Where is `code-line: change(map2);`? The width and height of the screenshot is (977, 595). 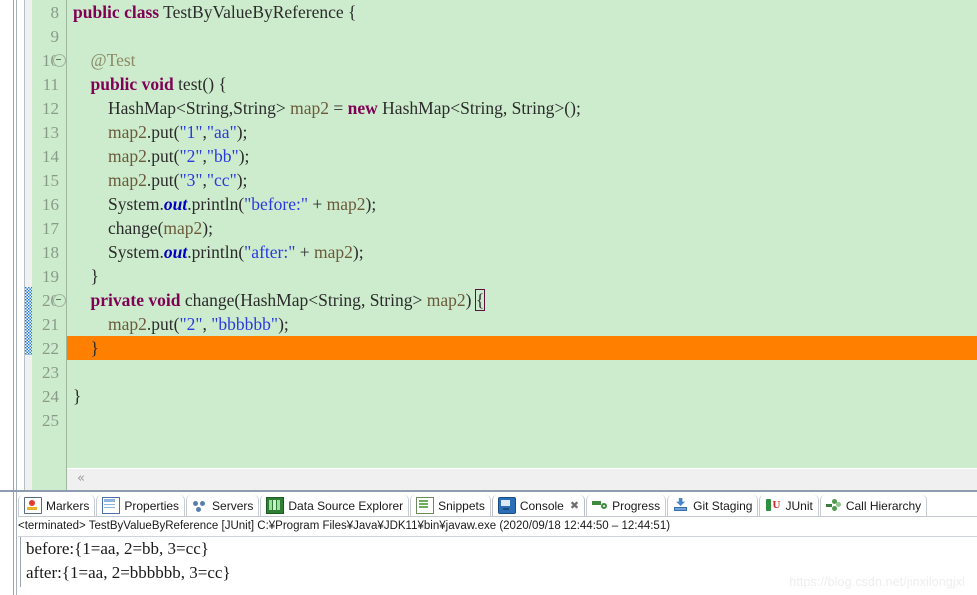
code-line: change(map2); is located at coordinates (522, 228).